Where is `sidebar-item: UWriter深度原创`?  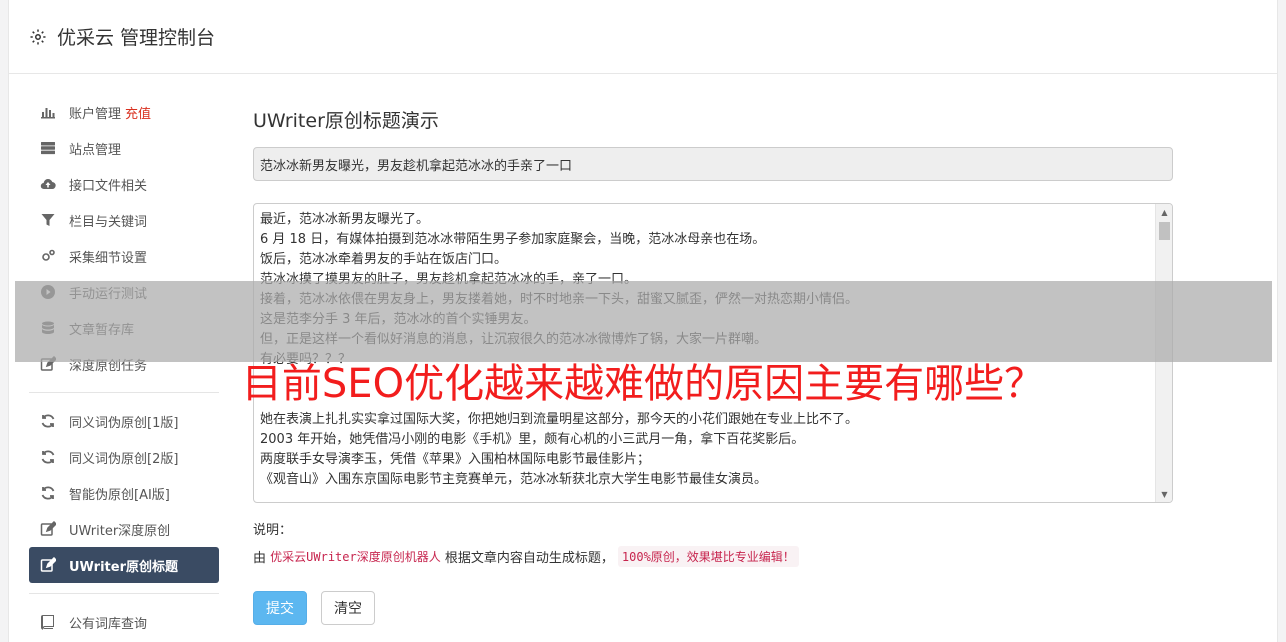
sidebar-item: UWriter深度原创 is located at coordinates (124, 529).